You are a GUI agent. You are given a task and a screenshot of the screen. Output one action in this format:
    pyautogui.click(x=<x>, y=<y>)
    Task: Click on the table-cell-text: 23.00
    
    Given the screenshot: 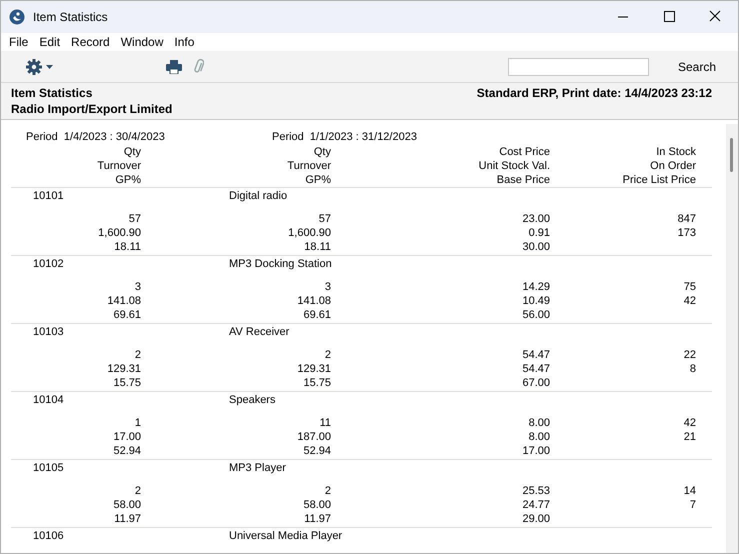 What is the action you would take?
    pyautogui.click(x=535, y=219)
    